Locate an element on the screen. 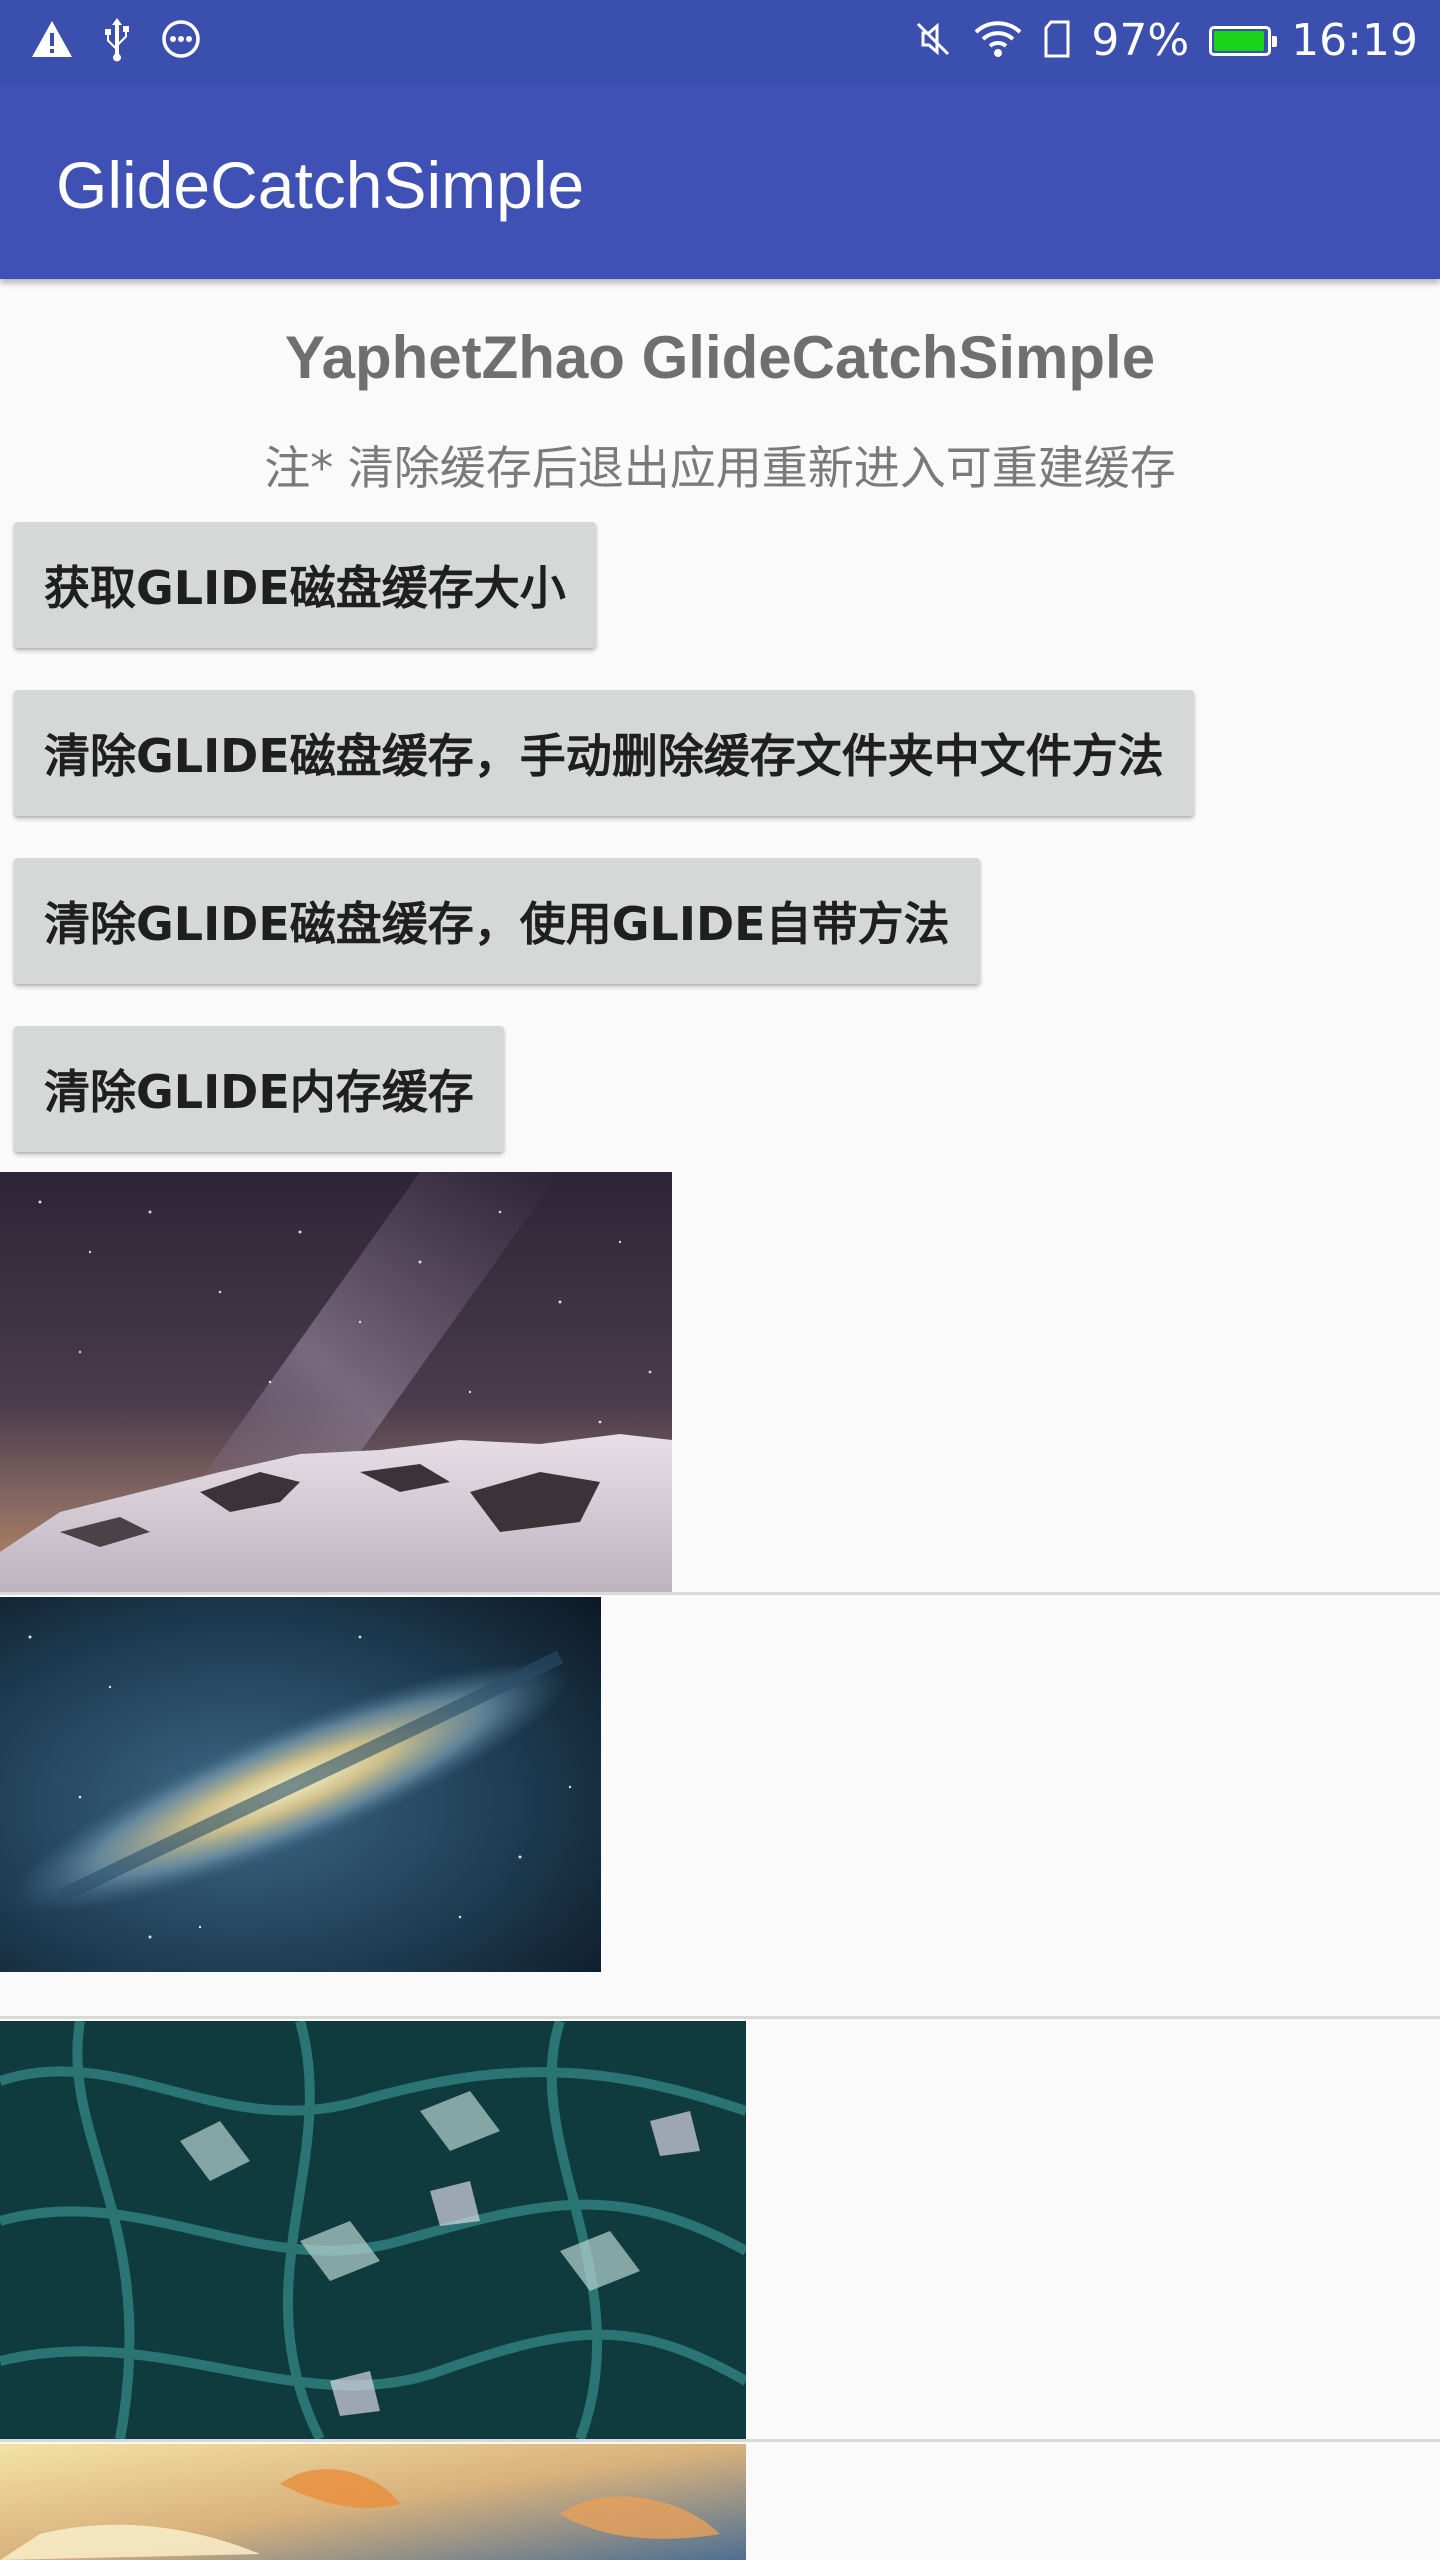  sim-icon is located at coordinates (1057, 41).